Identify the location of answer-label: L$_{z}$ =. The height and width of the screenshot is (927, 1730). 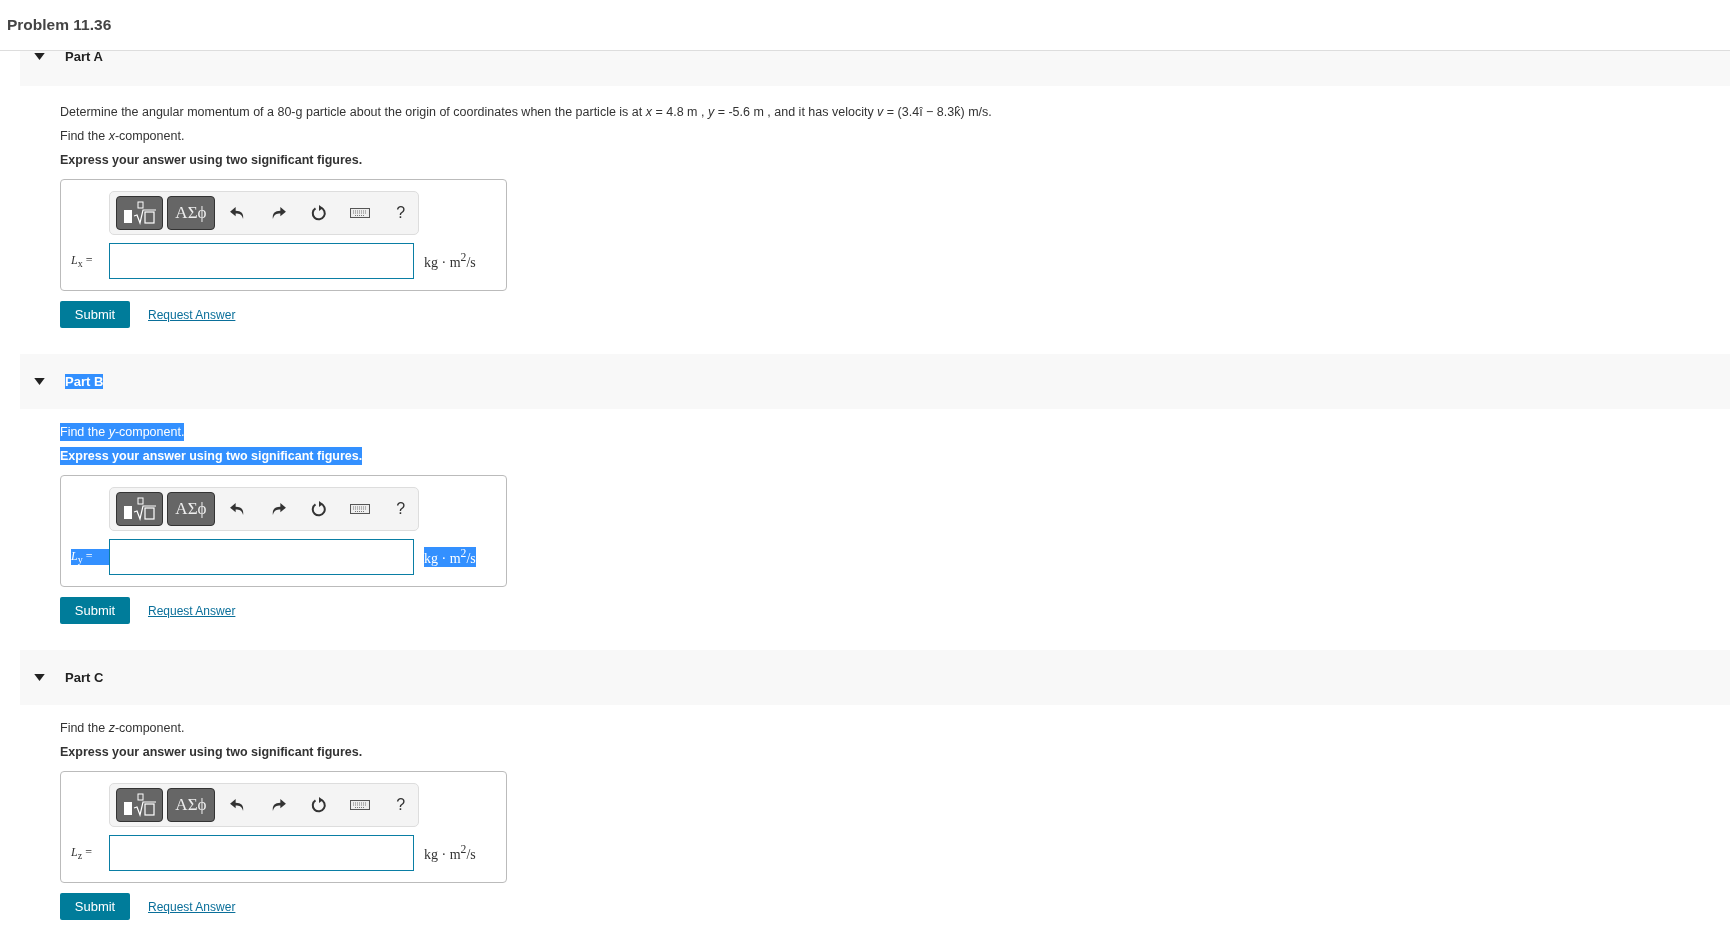
(82, 853).